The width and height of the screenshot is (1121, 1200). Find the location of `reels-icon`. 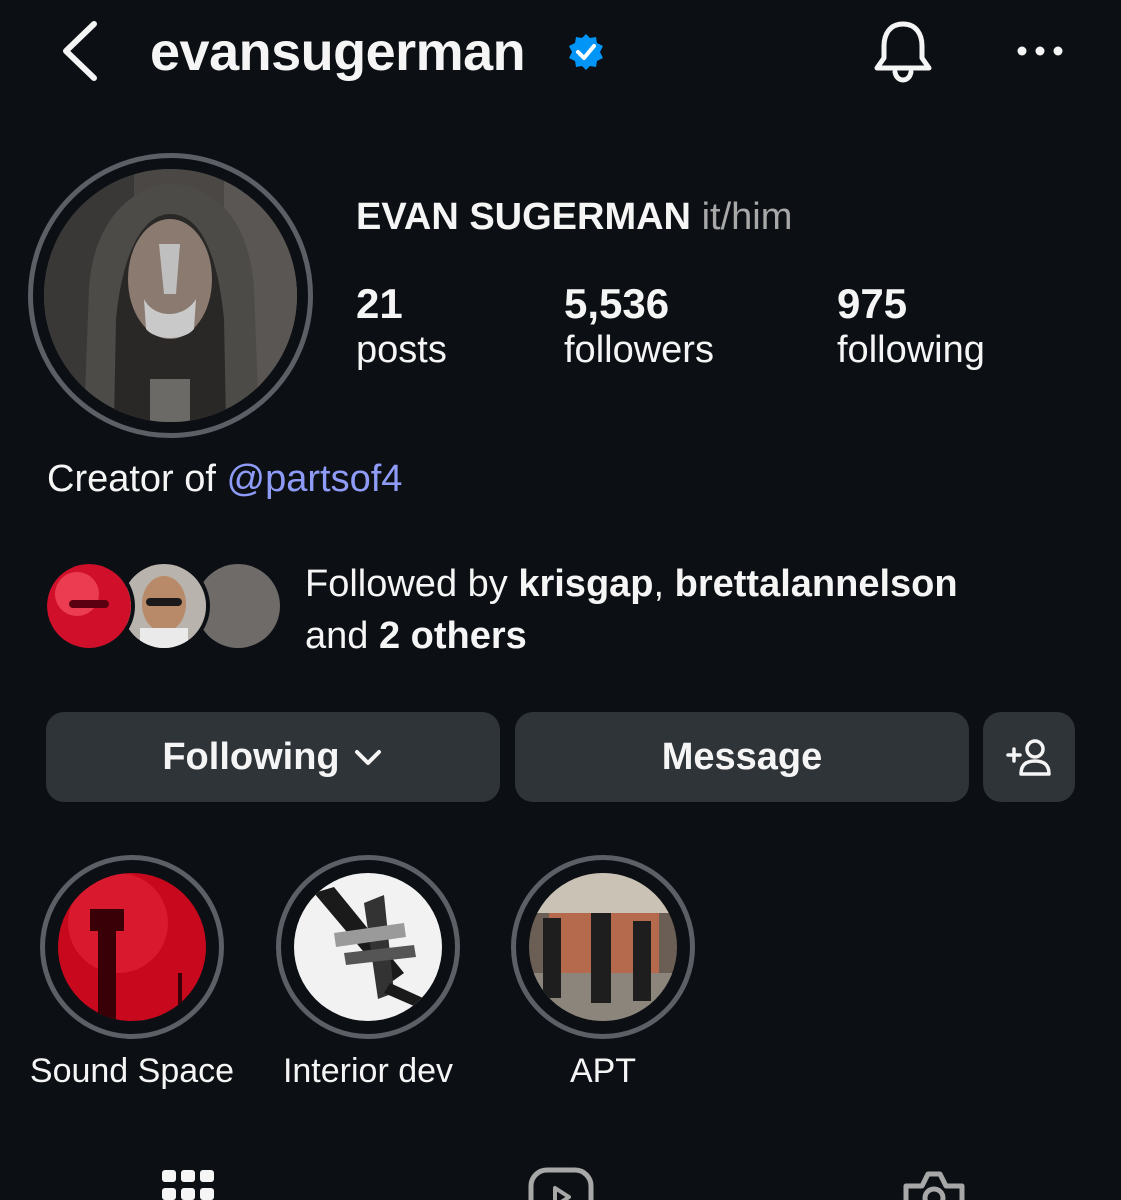

reels-icon is located at coordinates (561, 1183).